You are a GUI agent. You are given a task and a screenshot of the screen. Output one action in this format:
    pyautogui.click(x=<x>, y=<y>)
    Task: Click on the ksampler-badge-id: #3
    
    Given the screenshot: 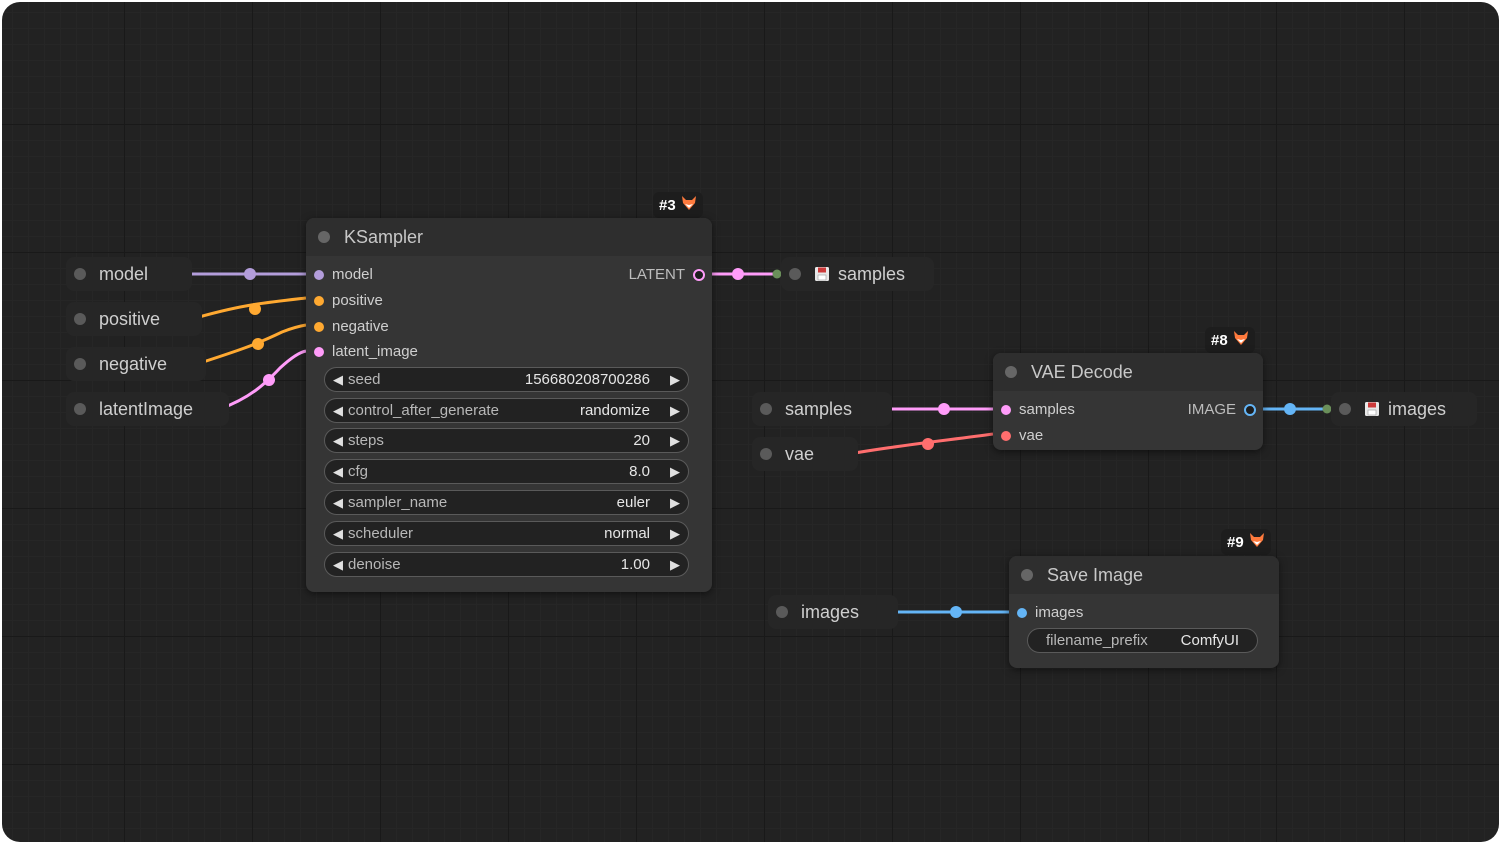 What is the action you would take?
    pyautogui.click(x=667, y=205)
    